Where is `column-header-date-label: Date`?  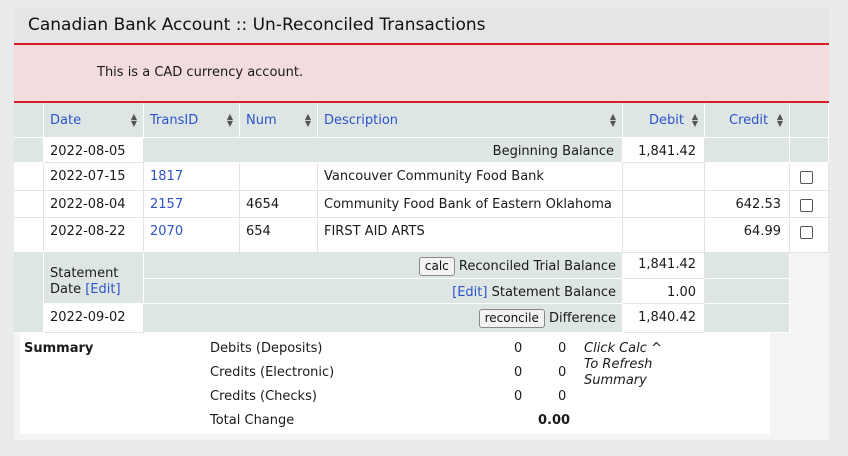
column-header-date-label: Date is located at coordinates (66, 120).